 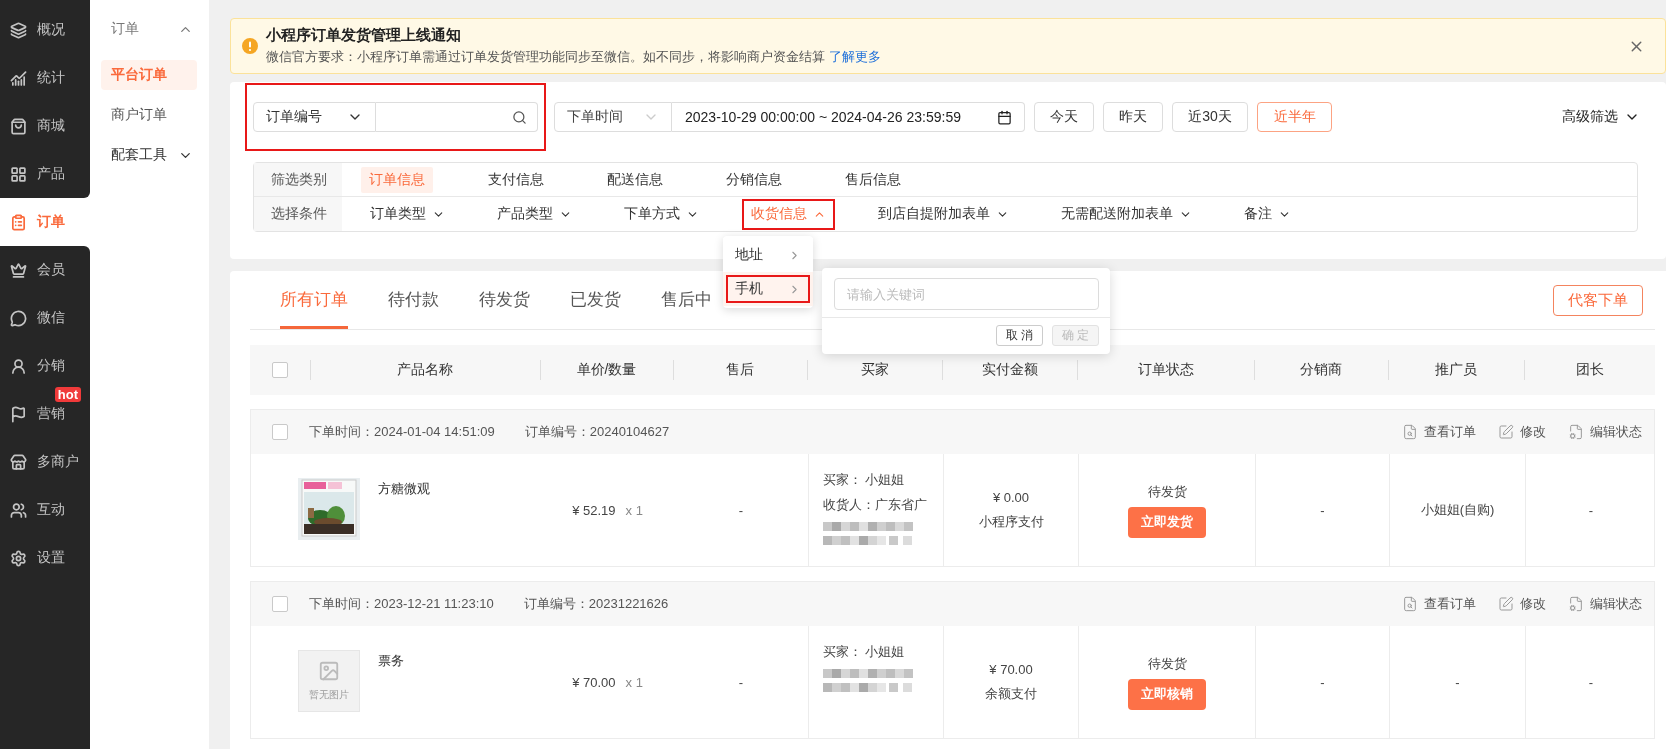 What do you see at coordinates (768, 289) in the screenshot?
I see `menu-item: 手机` at bounding box center [768, 289].